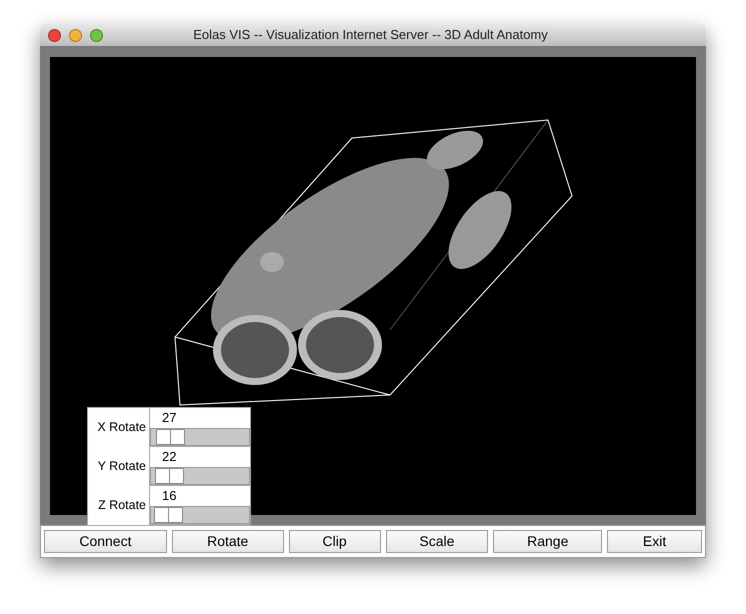  Describe the element at coordinates (437, 541) in the screenshot. I see `toolbar-button: Scale` at that location.